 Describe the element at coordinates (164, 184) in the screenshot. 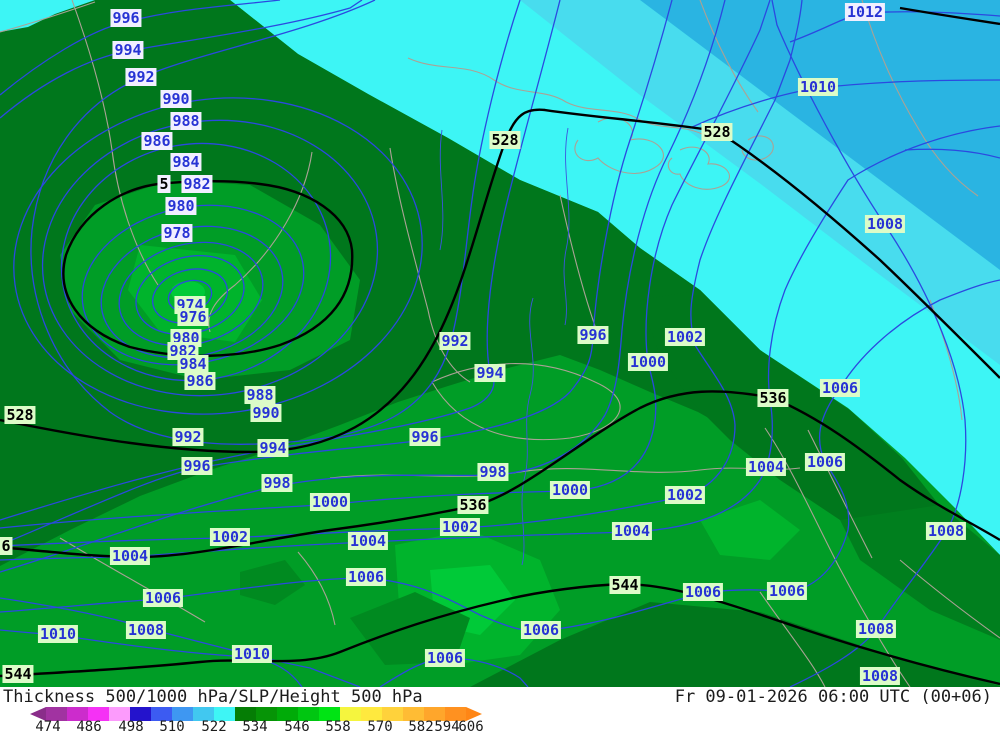

I see `height-contour-label: 5` at that location.